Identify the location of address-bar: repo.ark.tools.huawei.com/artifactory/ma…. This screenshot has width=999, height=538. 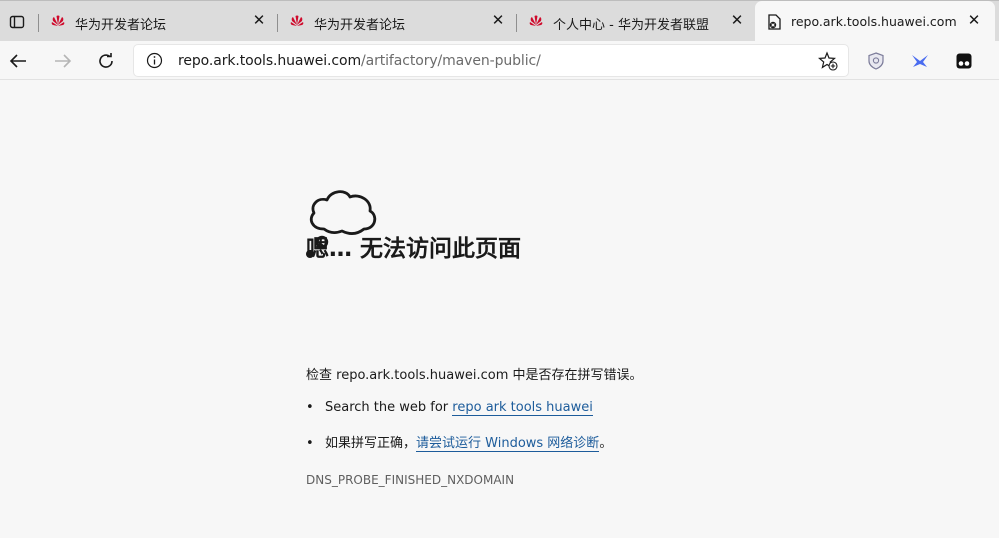
(491, 60).